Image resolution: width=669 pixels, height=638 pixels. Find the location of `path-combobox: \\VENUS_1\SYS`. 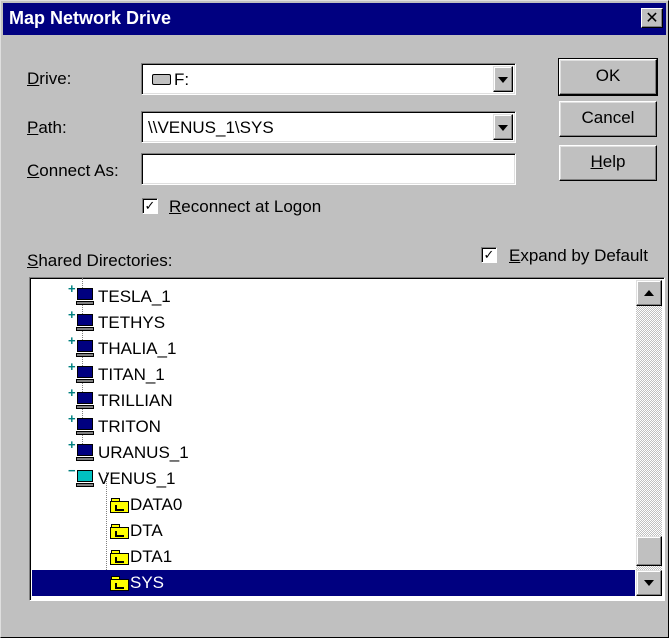

path-combobox: \\VENUS_1\SYS is located at coordinates (328, 127).